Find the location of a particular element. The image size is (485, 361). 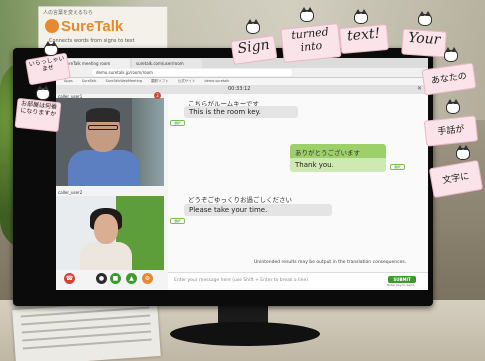

video-tile-caller1 is located at coordinates (110, 142).